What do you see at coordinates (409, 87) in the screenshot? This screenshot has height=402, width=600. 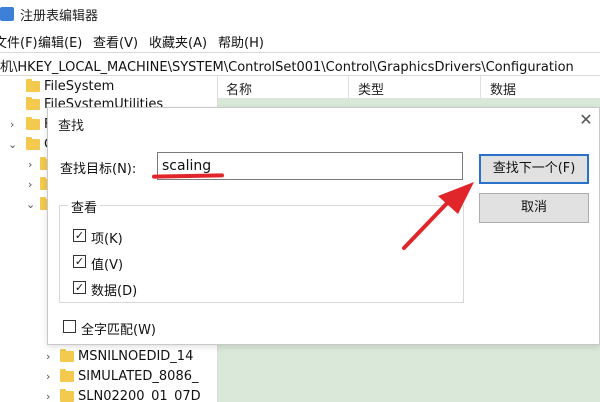 I see `list-header: 名称 类型 数据` at bounding box center [409, 87].